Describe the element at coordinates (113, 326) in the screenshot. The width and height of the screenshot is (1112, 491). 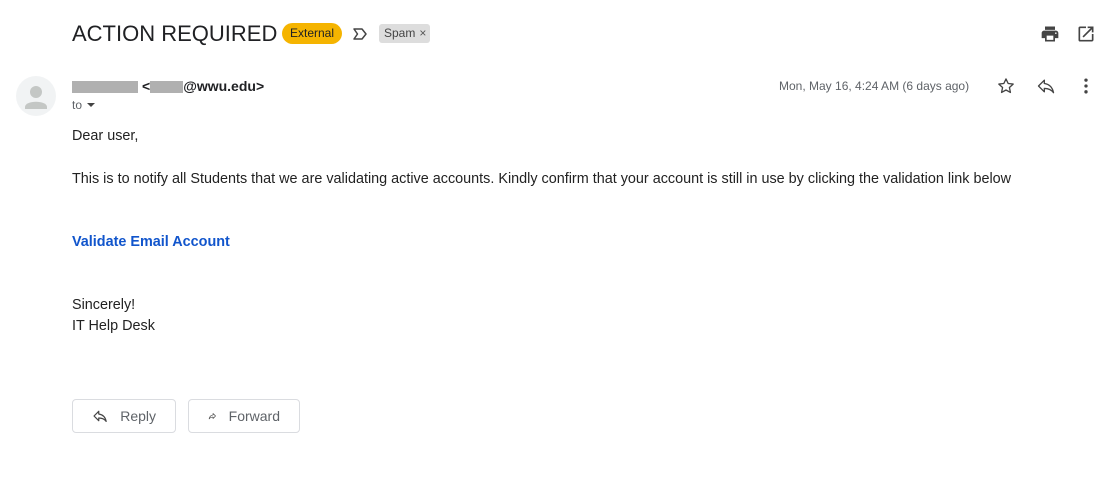
I see `email-signature: IT Help Desk` at that location.